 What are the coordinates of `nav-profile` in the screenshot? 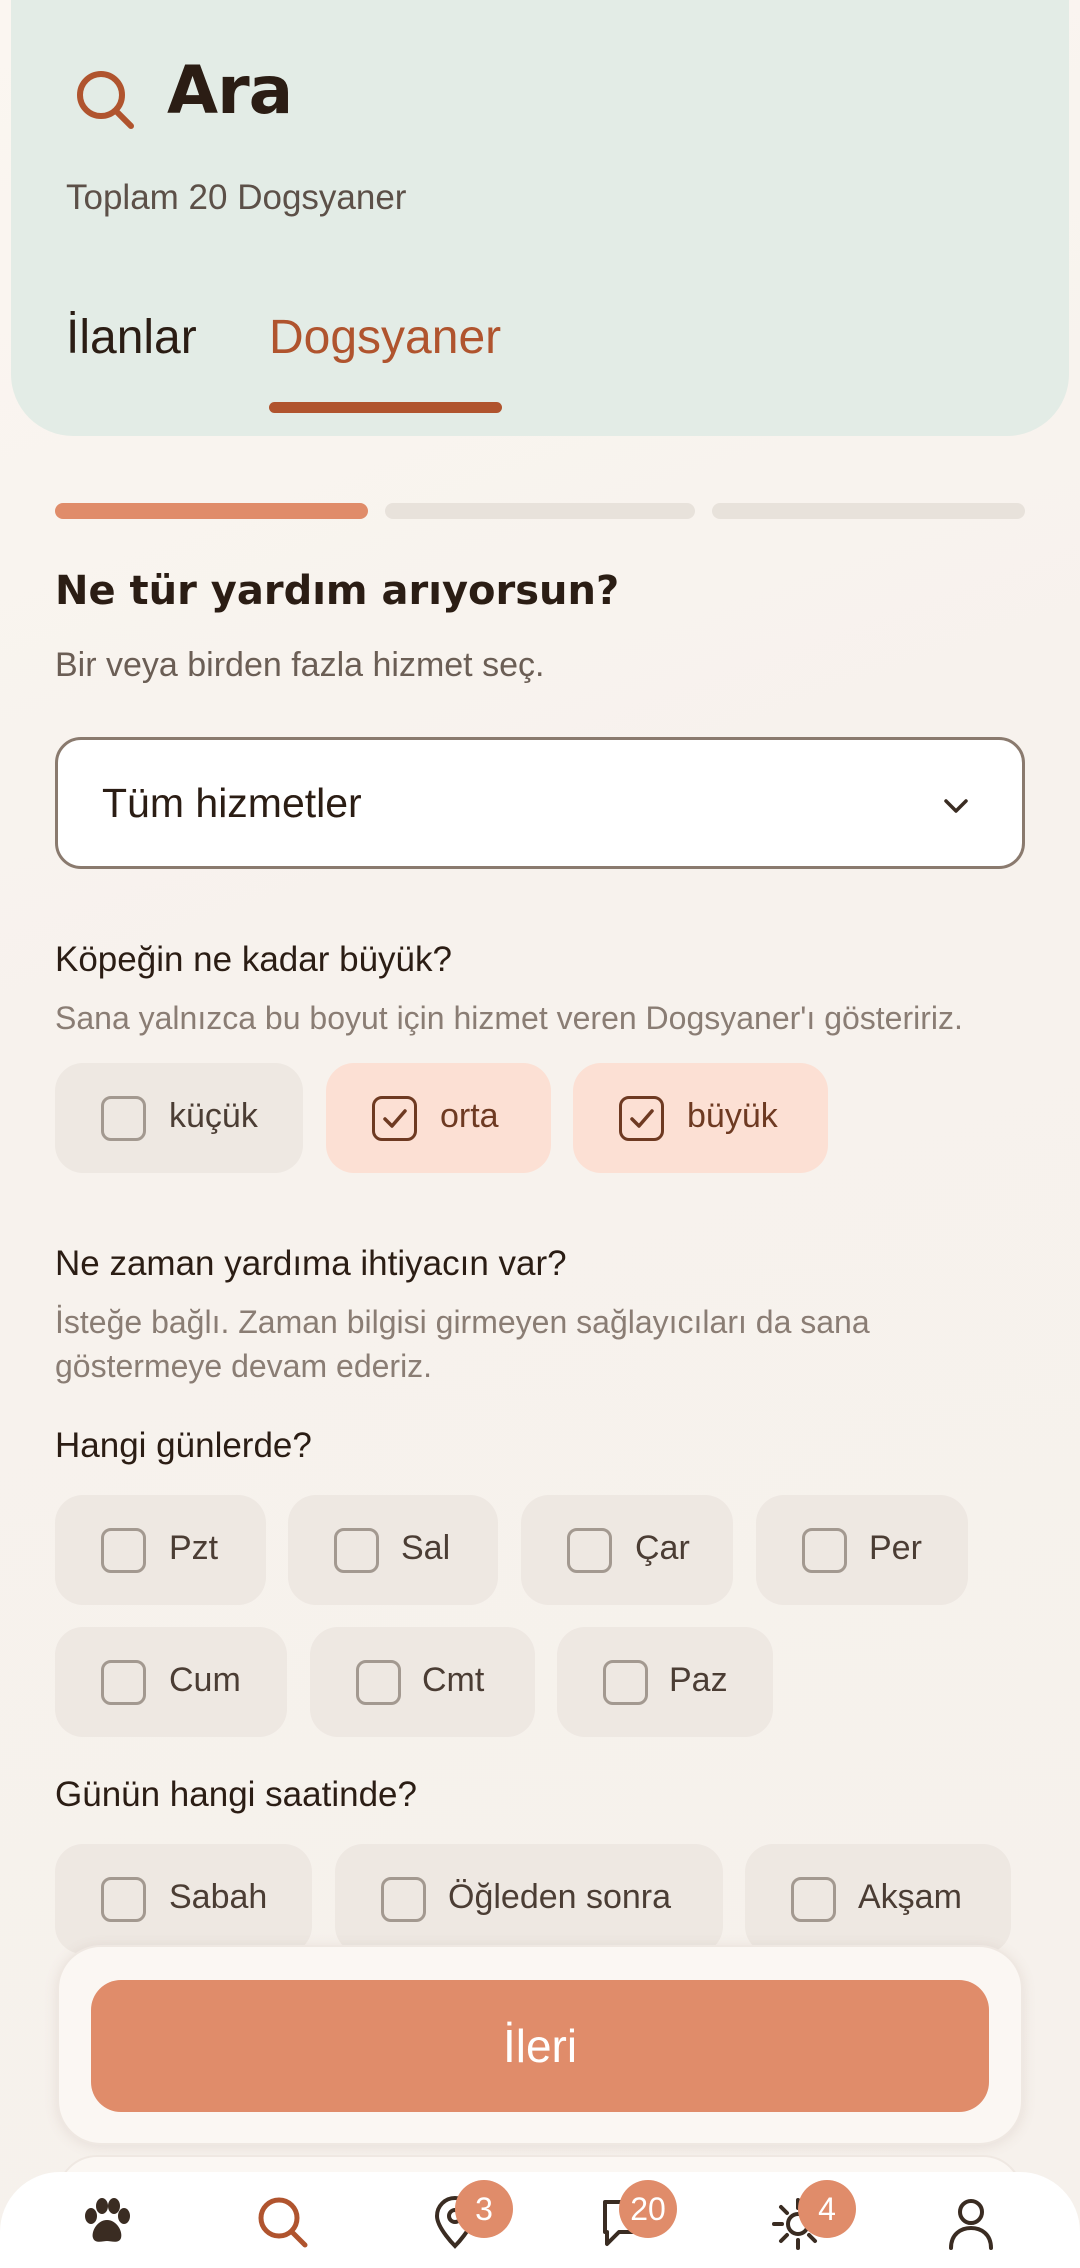 It's located at (976, 2227).